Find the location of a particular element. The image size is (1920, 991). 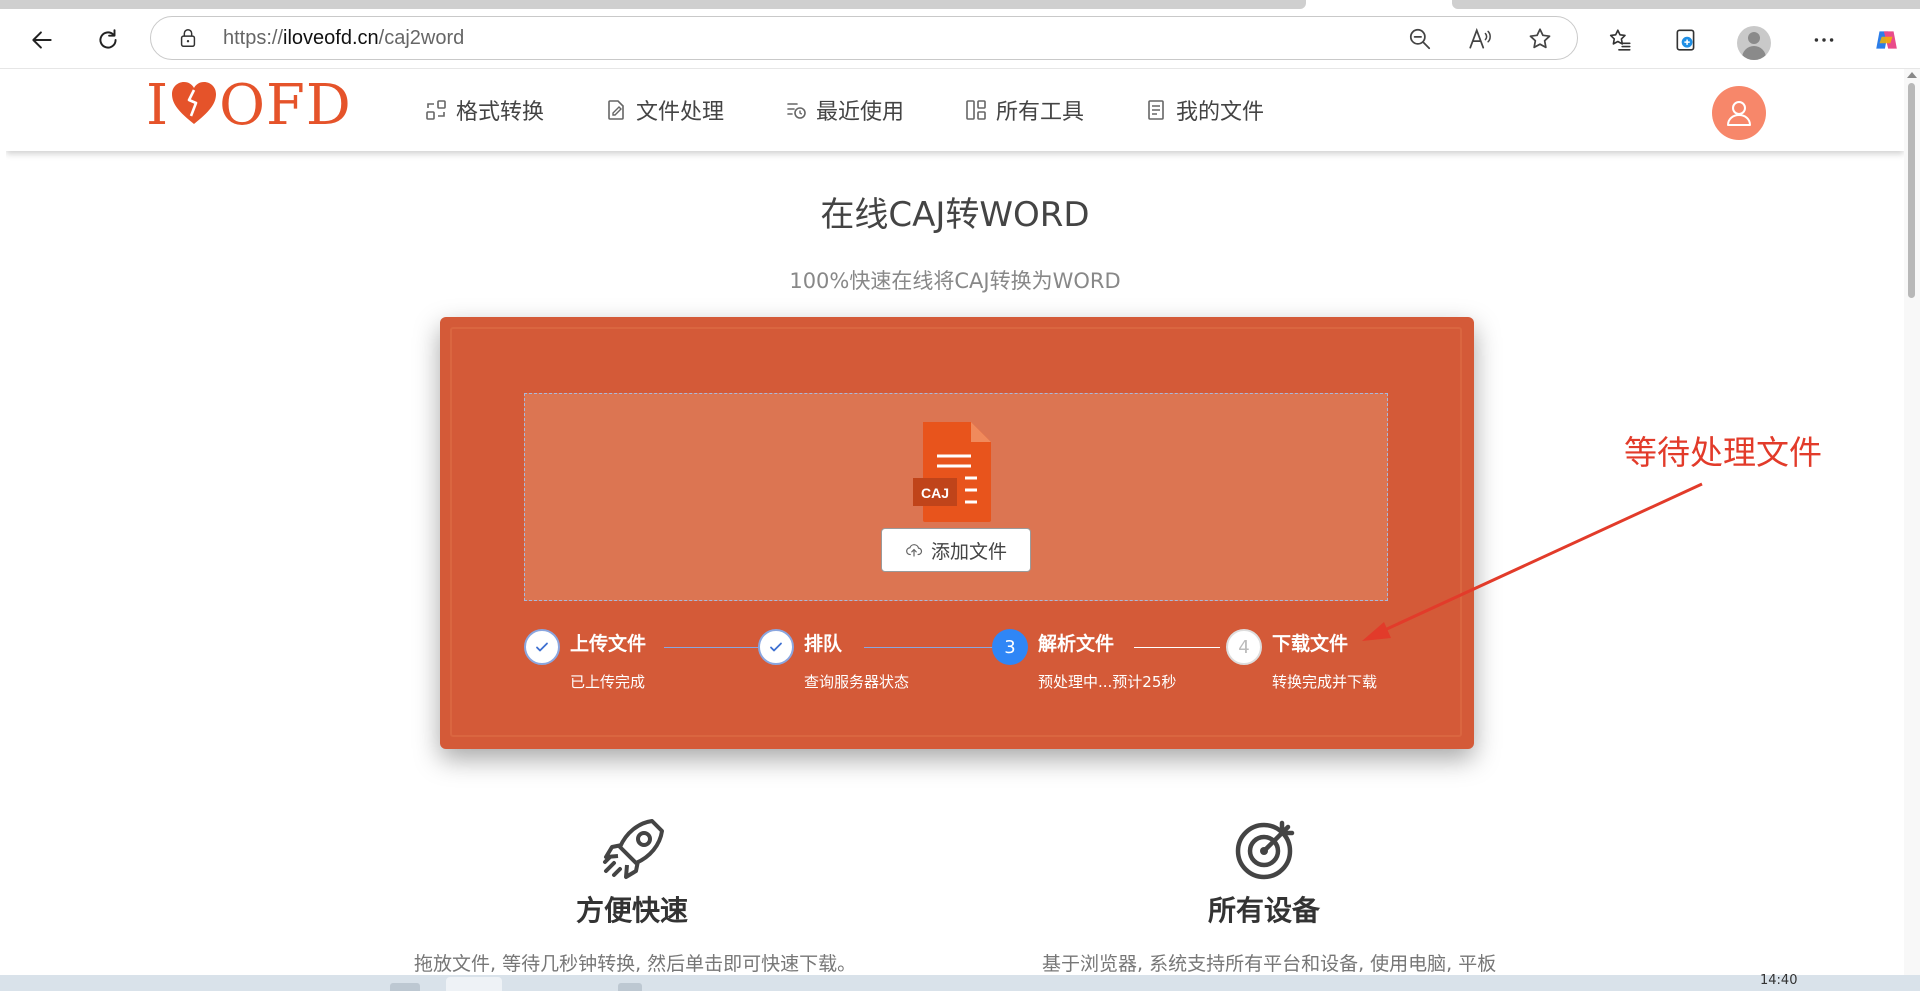

user-icon is located at coordinates (1739, 113).